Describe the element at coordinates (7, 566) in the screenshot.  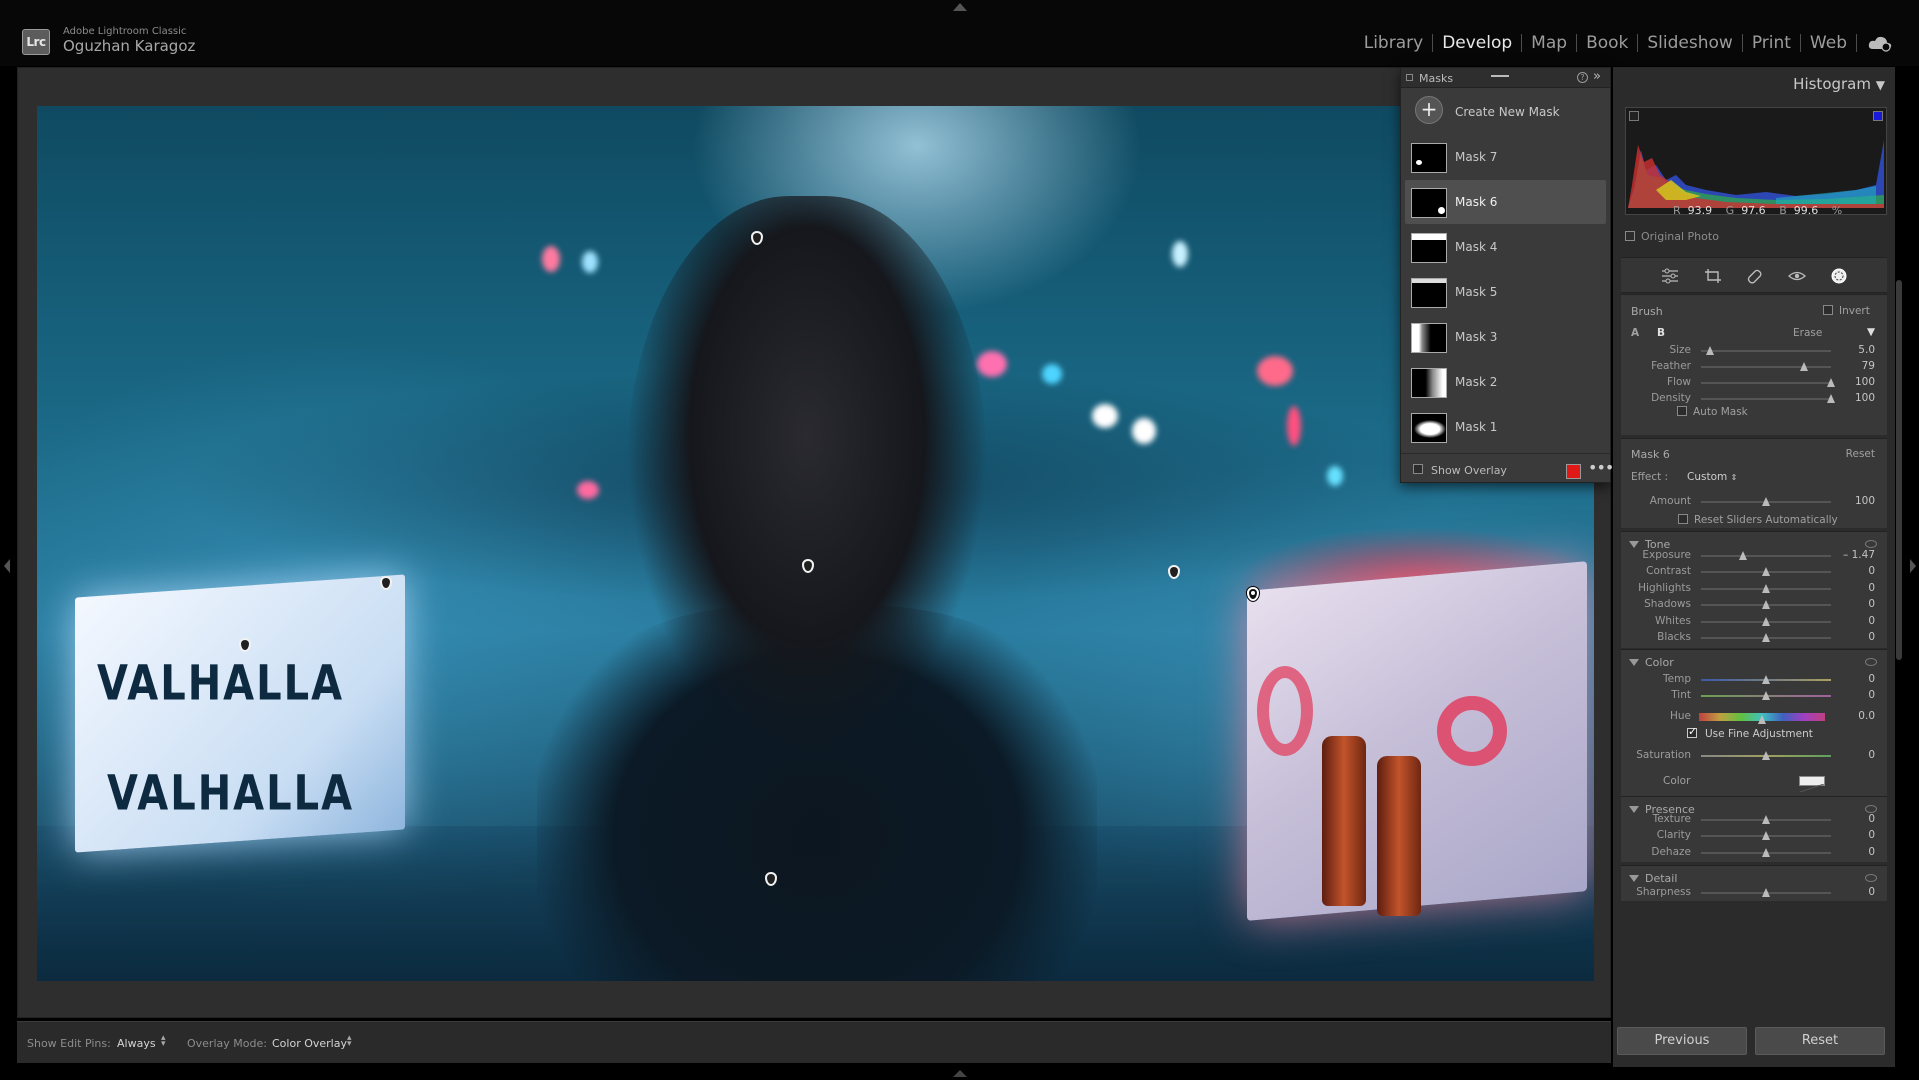
I see `expand-left-panel-icon` at that location.